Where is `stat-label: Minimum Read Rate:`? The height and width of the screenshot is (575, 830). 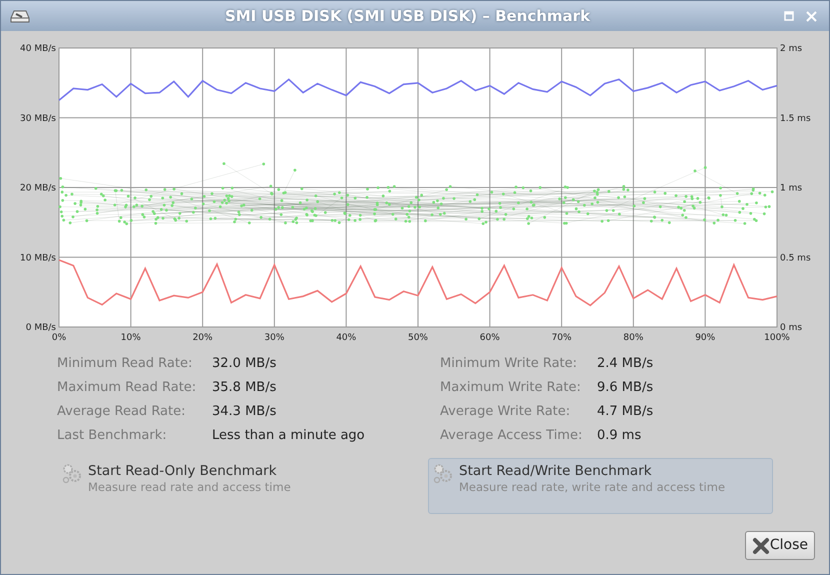 stat-label: Minimum Read Rate: is located at coordinates (125, 364).